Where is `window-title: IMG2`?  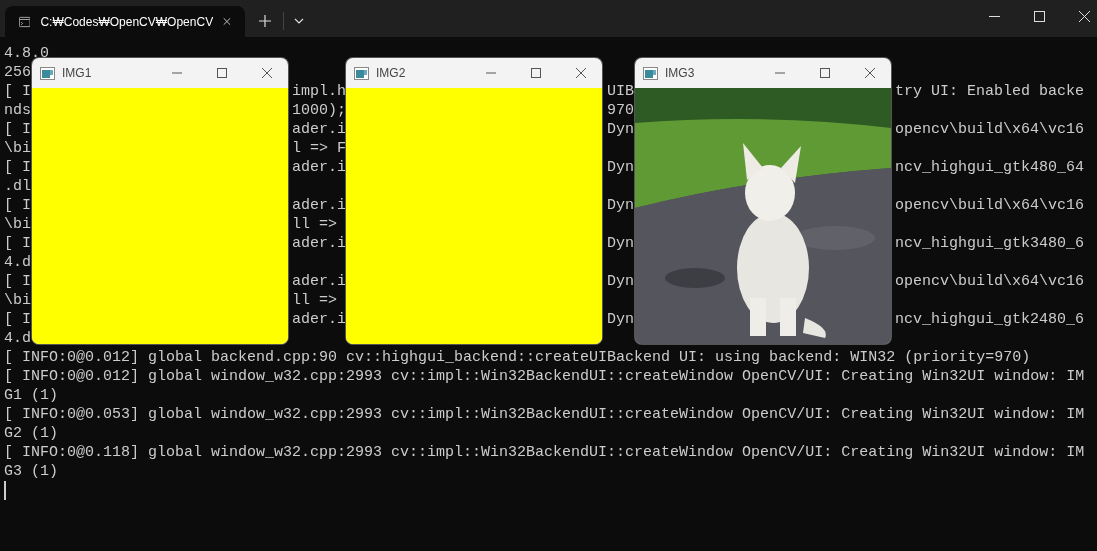
window-title: IMG2 is located at coordinates (391, 73).